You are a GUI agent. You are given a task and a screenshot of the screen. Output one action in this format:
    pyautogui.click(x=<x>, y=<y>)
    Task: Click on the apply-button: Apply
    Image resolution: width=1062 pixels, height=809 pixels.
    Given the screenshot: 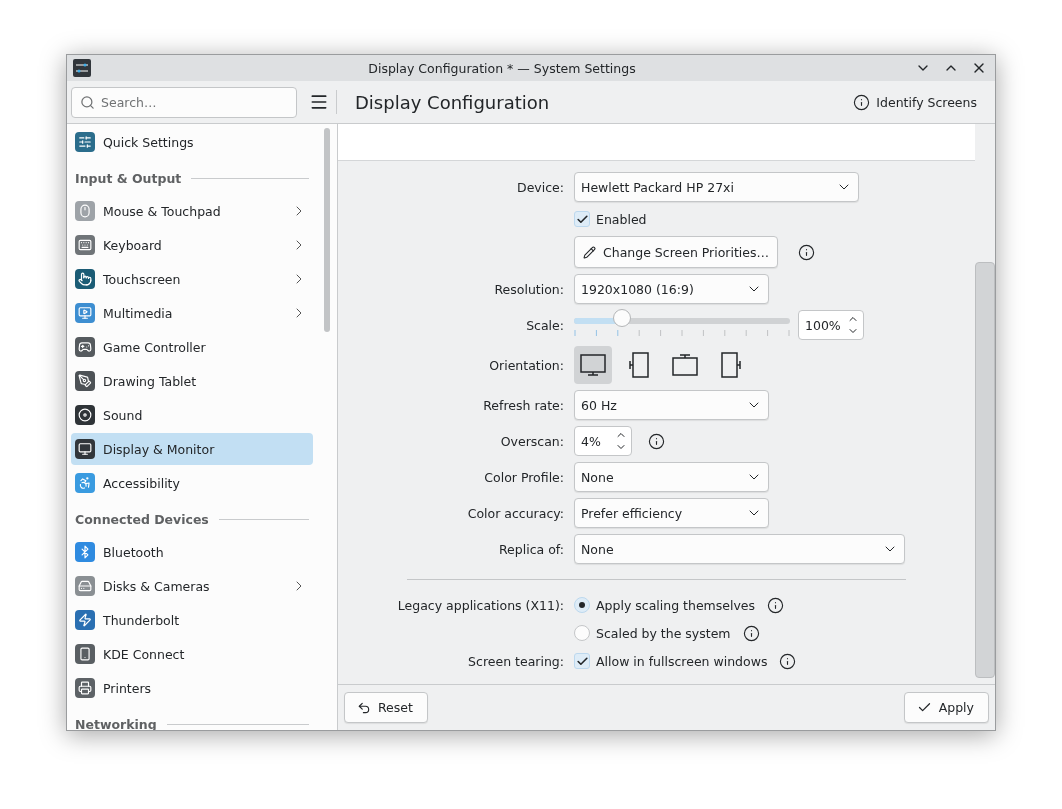 What is the action you would take?
    pyautogui.click(x=946, y=707)
    